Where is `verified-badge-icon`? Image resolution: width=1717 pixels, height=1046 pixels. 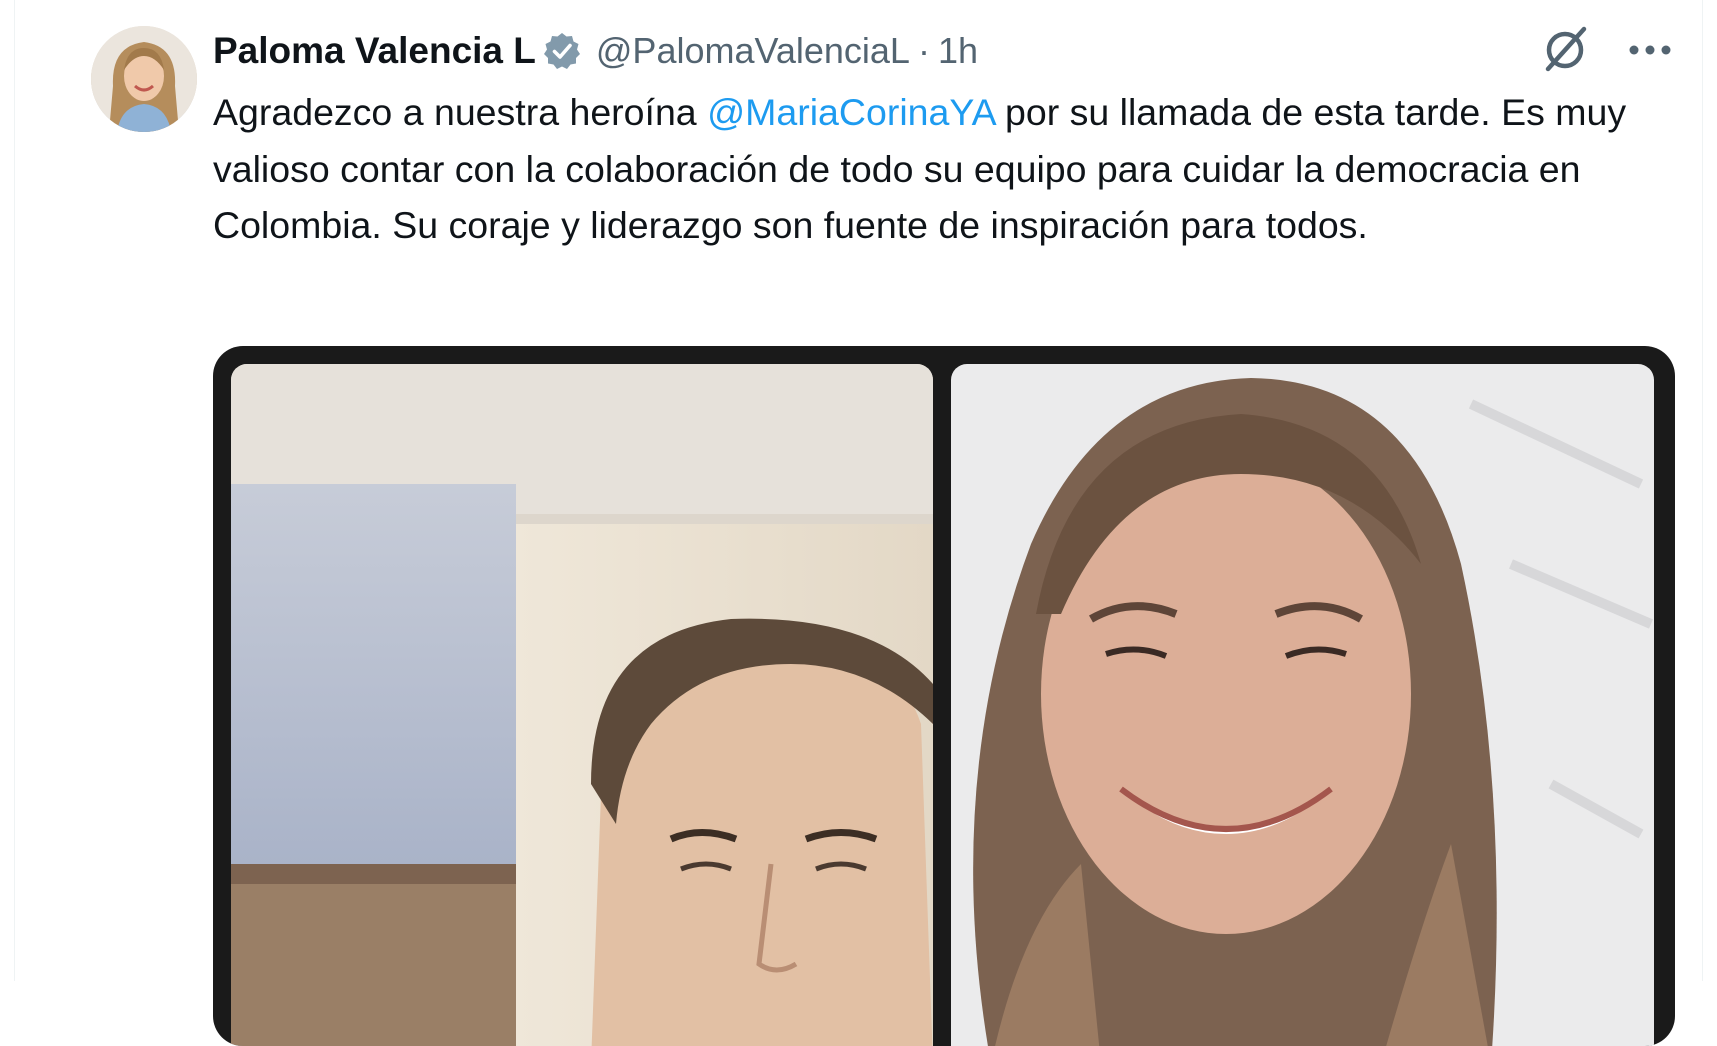 verified-badge-icon is located at coordinates (562, 51).